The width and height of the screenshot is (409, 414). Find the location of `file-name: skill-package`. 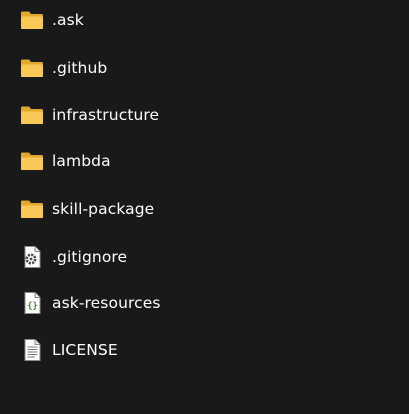

file-name: skill-package is located at coordinates (103, 209).